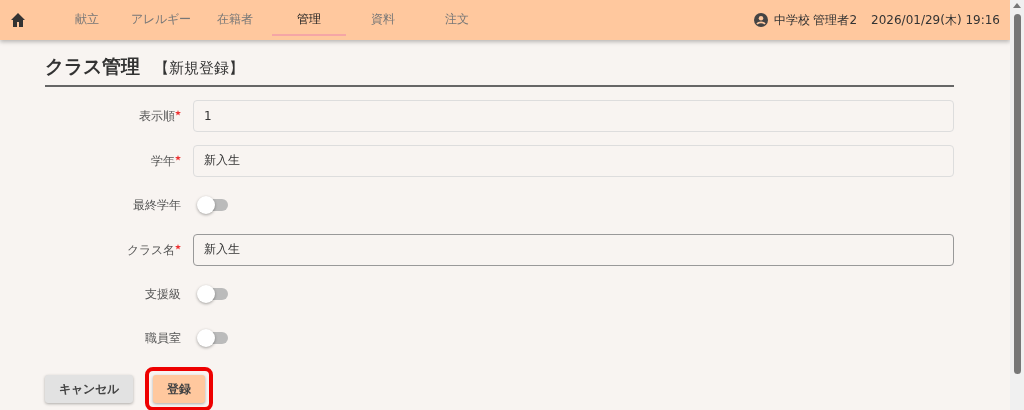  I want to click on register-button: 登録, so click(179, 388).